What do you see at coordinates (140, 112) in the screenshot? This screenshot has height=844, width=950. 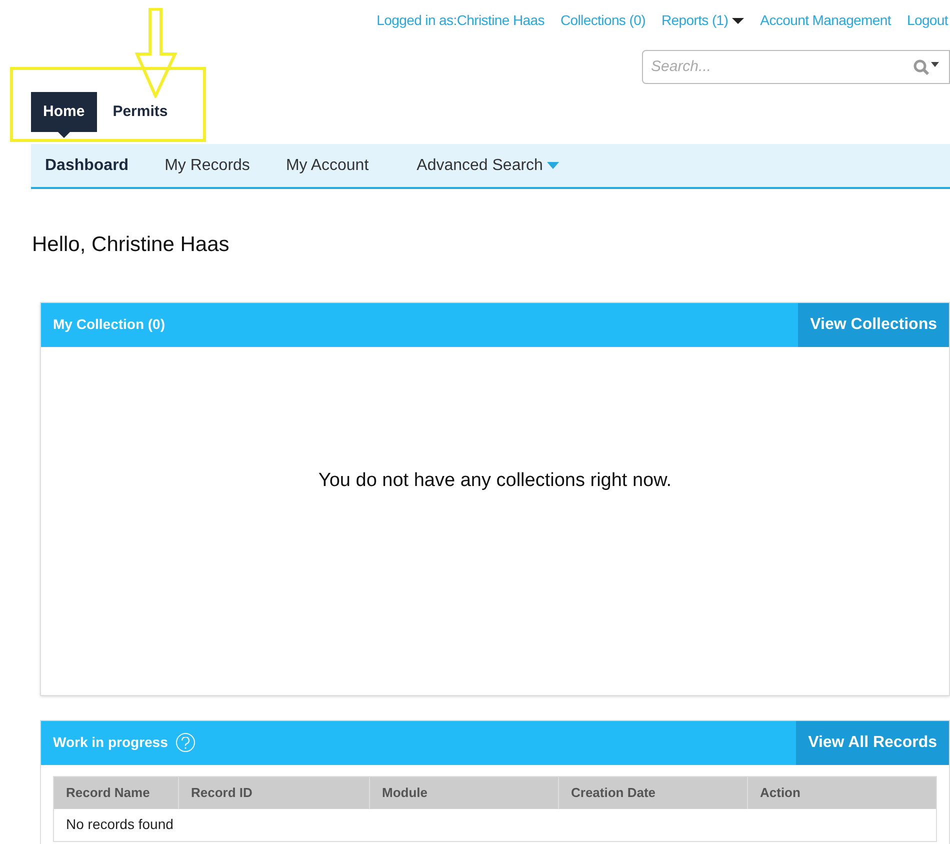 I see `module-tab: Permits` at bounding box center [140, 112].